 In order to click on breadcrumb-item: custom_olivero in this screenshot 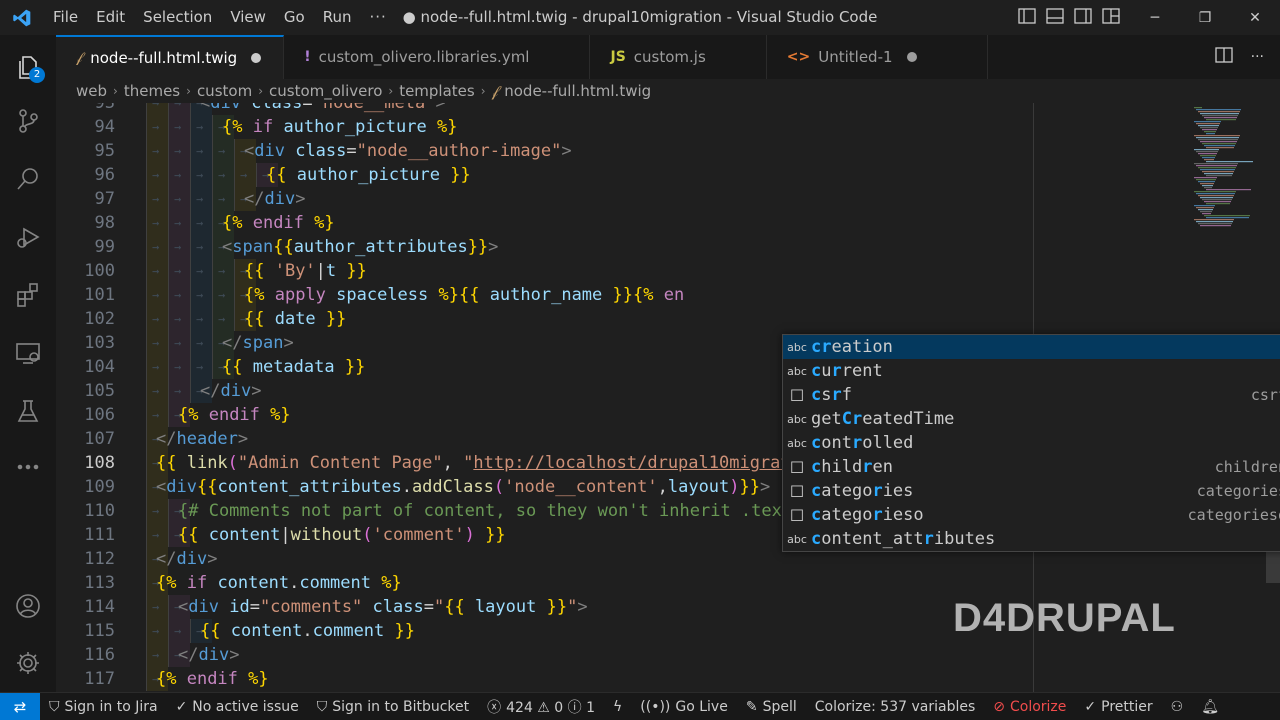, I will do `click(325, 91)`.